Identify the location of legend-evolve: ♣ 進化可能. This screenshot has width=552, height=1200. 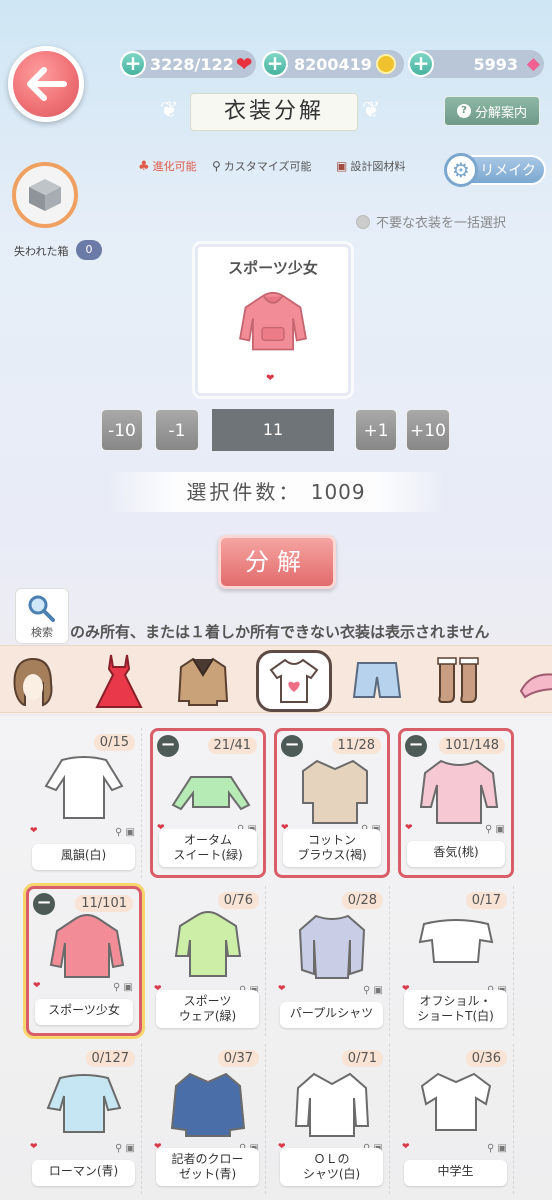
(167, 166).